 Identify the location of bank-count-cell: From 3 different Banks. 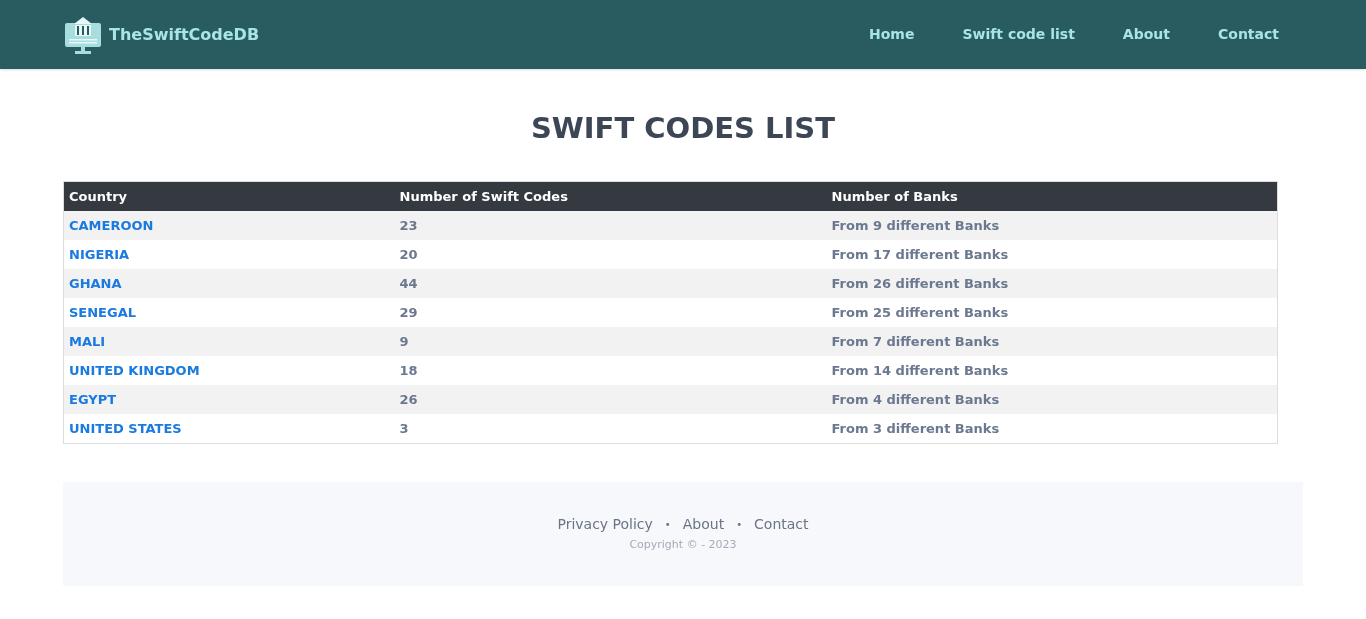
(915, 428).